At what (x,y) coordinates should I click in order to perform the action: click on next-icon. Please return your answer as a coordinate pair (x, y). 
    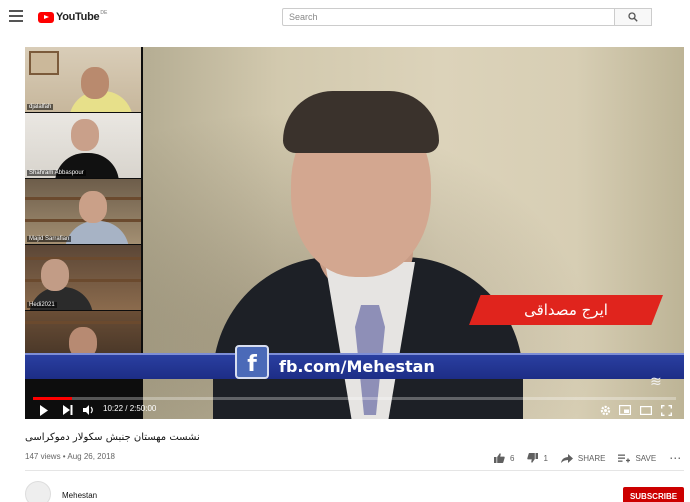
    Looking at the image, I should click on (68, 410).